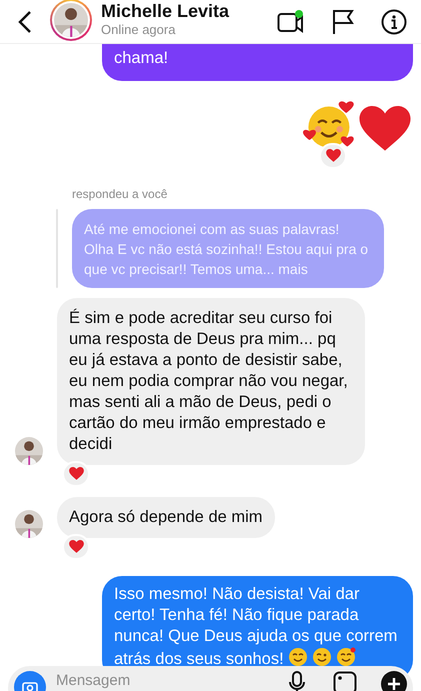 The width and height of the screenshot is (421, 691). What do you see at coordinates (120, 194) in the screenshot?
I see `reply-label: respondeu a você` at bounding box center [120, 194].